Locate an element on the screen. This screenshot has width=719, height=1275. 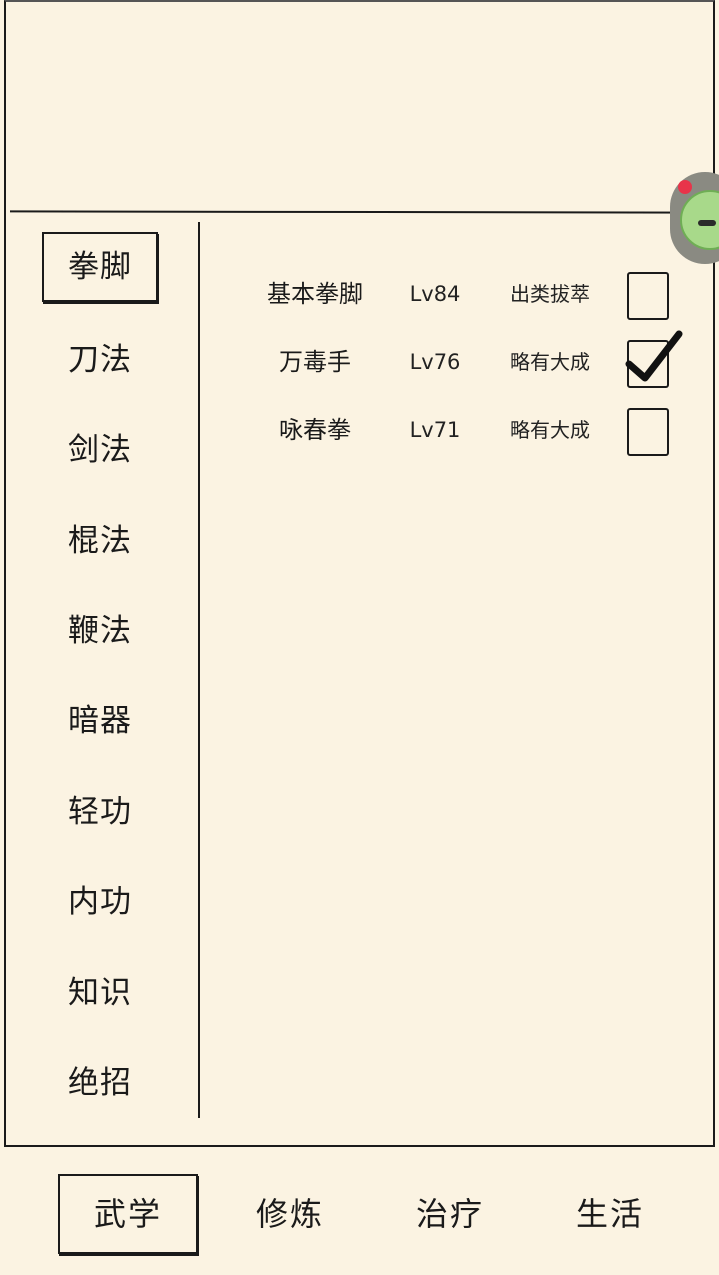
skill-name: 万毒手 is located at coordinates (315, 362).